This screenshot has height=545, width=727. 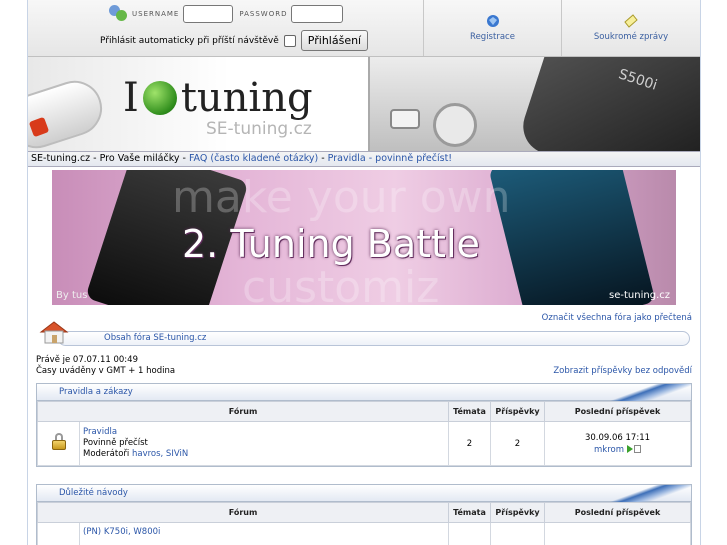 What do you see at coordinates (572, 237) in the screenshot?
I see `phone-graphic-right` at bounding box center [572, 237].